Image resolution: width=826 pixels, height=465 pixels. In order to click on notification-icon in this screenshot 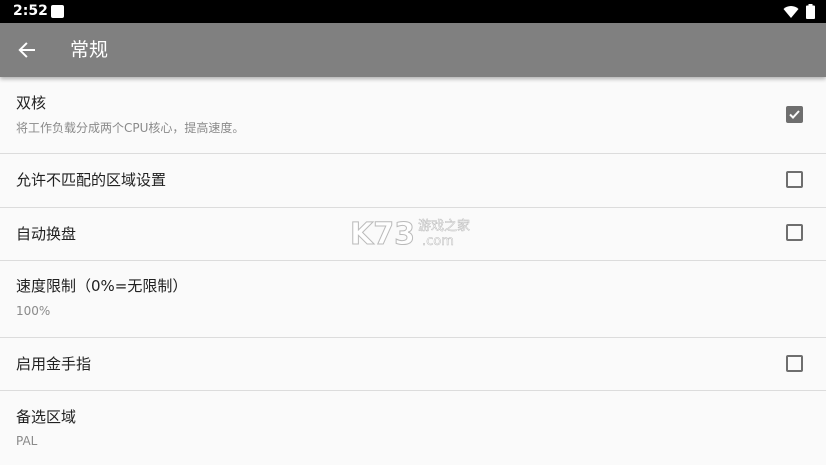, I will do `click(57, 11)`.